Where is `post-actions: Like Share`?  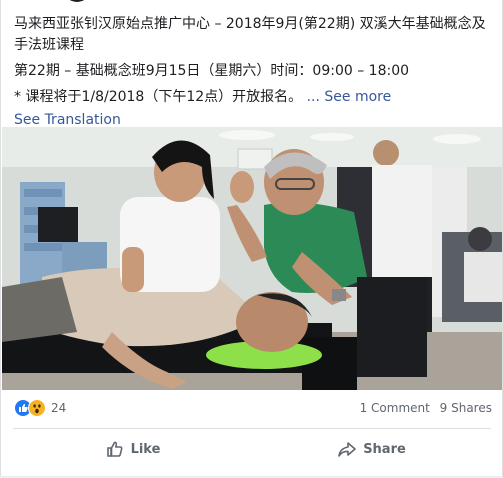 post-actions: Like Share is located at coordinates (252, 449).